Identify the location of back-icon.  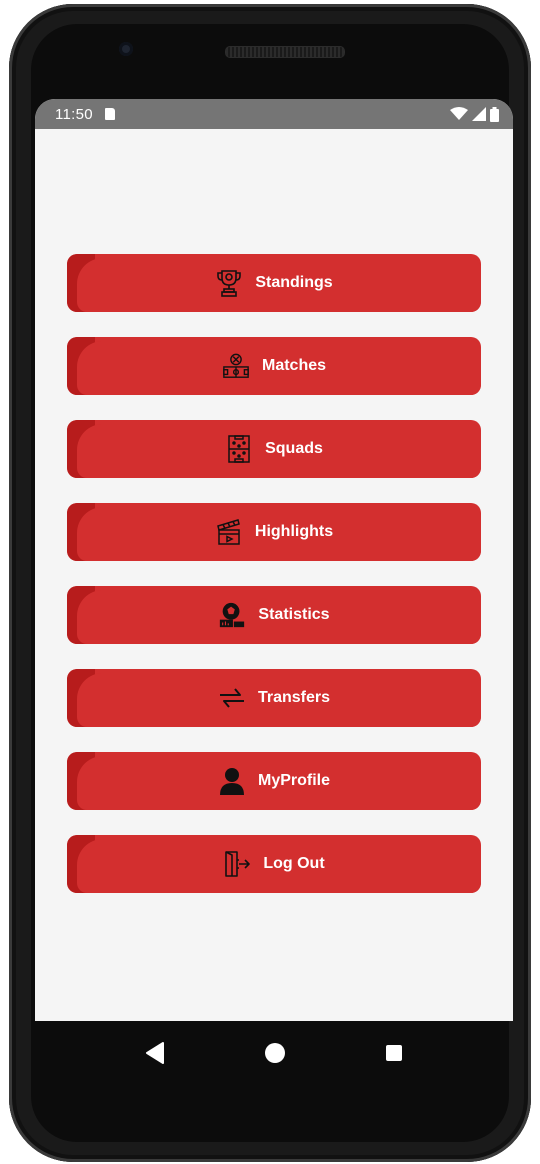
(155, 1053).